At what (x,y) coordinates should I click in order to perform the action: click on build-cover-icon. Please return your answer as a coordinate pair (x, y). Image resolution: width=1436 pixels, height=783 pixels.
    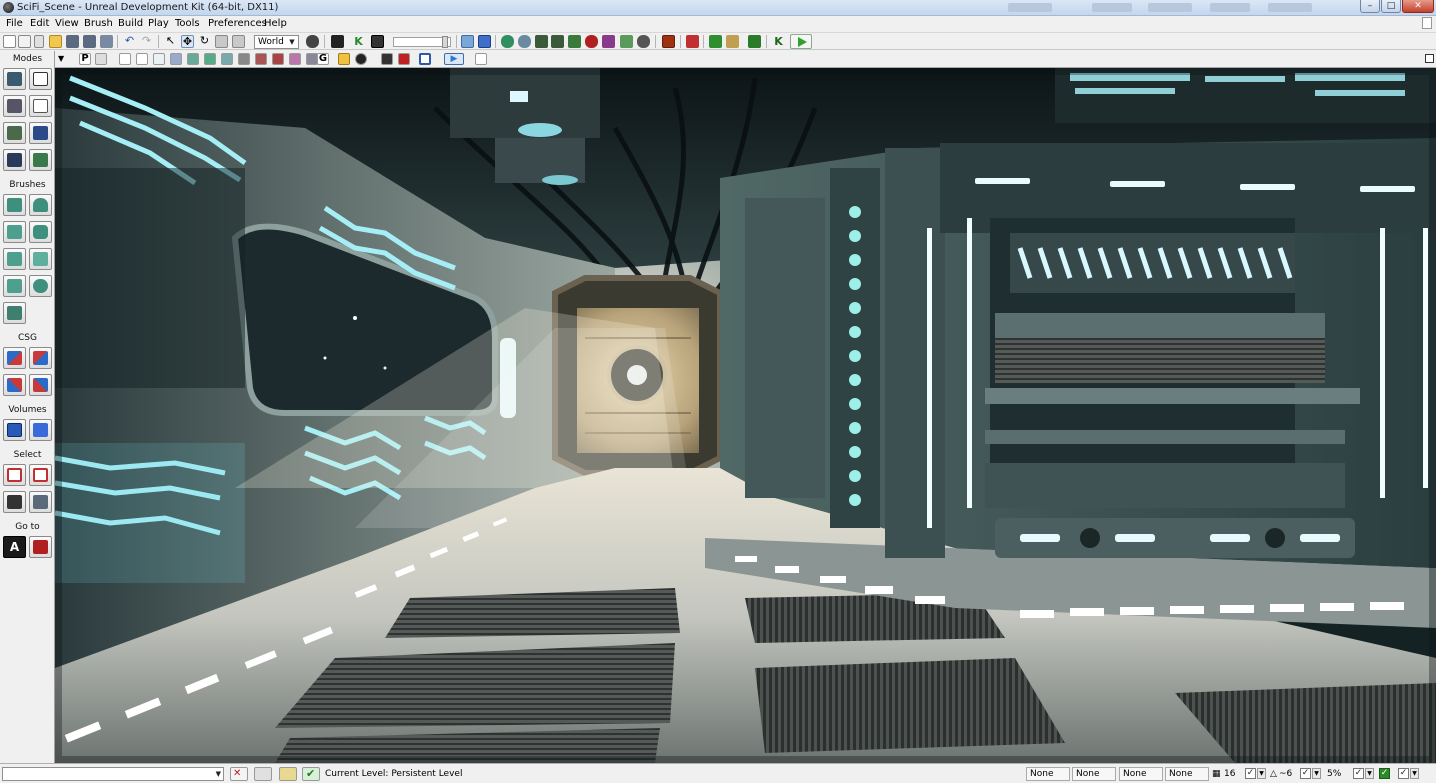
    Looking at the image, I should click on (557, 41).